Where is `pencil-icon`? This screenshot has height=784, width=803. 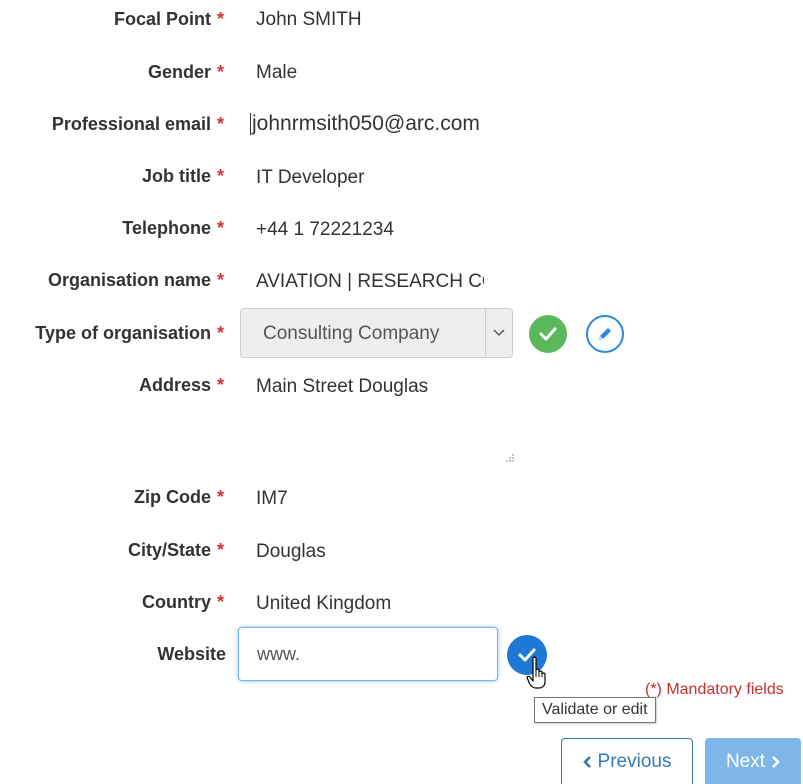 pencil-icon is located at coordinates (605, 334).